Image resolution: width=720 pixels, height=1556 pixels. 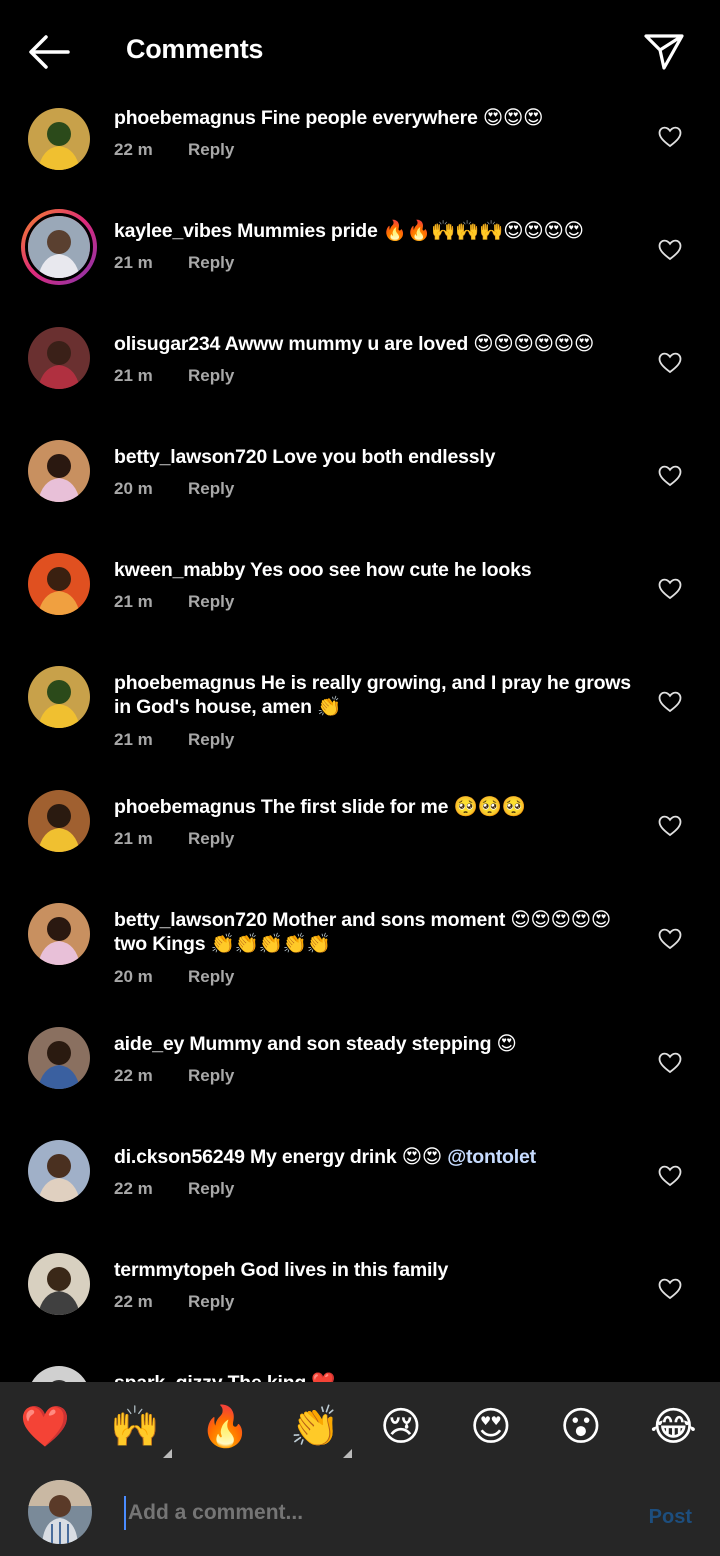 I want to click on surprised-emoji-button: 😮, so click(x=585, y=1427).